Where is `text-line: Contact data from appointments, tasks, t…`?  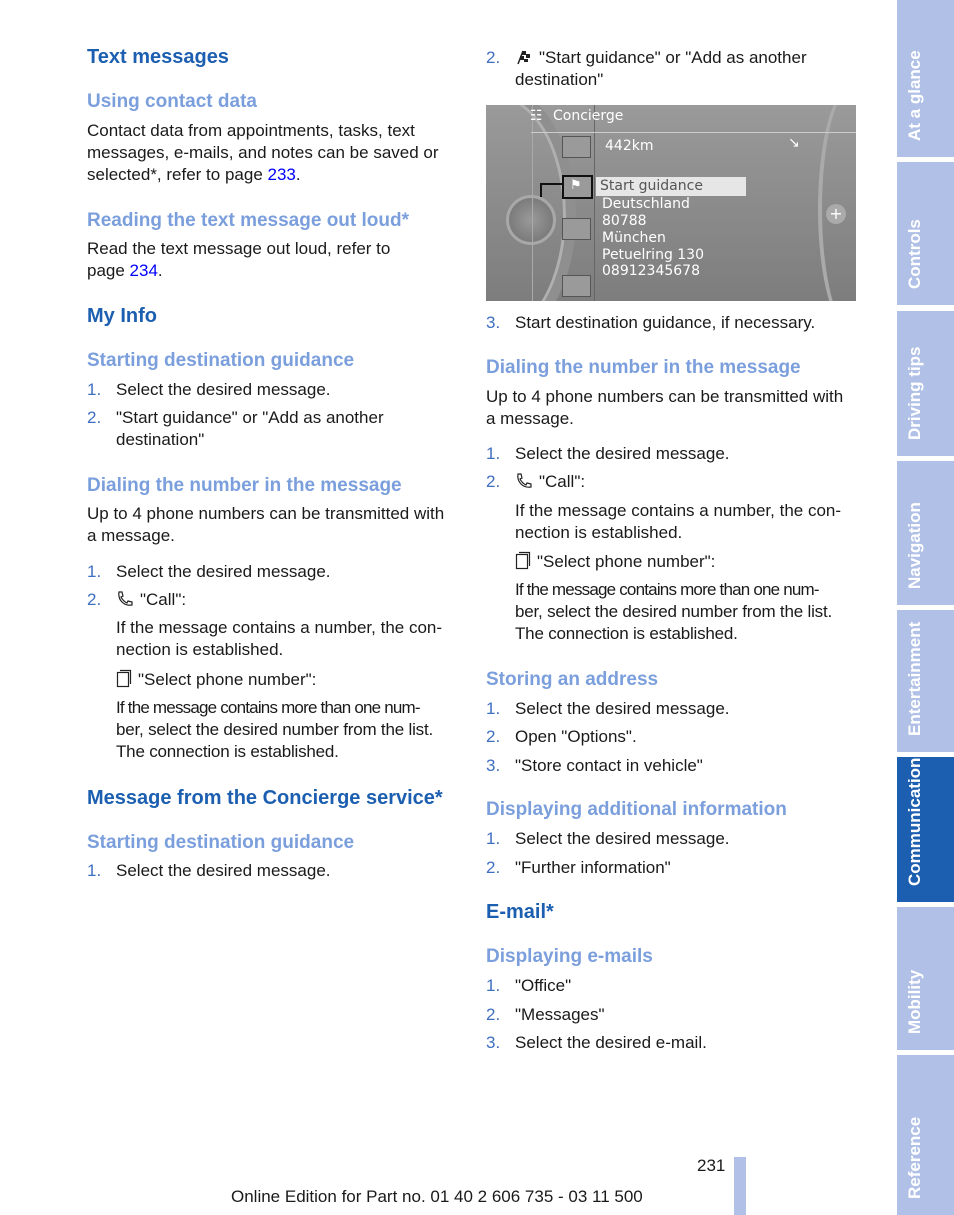 text-line: Contact data from appointments, tasks, t… is located at coordinates (251, 130).